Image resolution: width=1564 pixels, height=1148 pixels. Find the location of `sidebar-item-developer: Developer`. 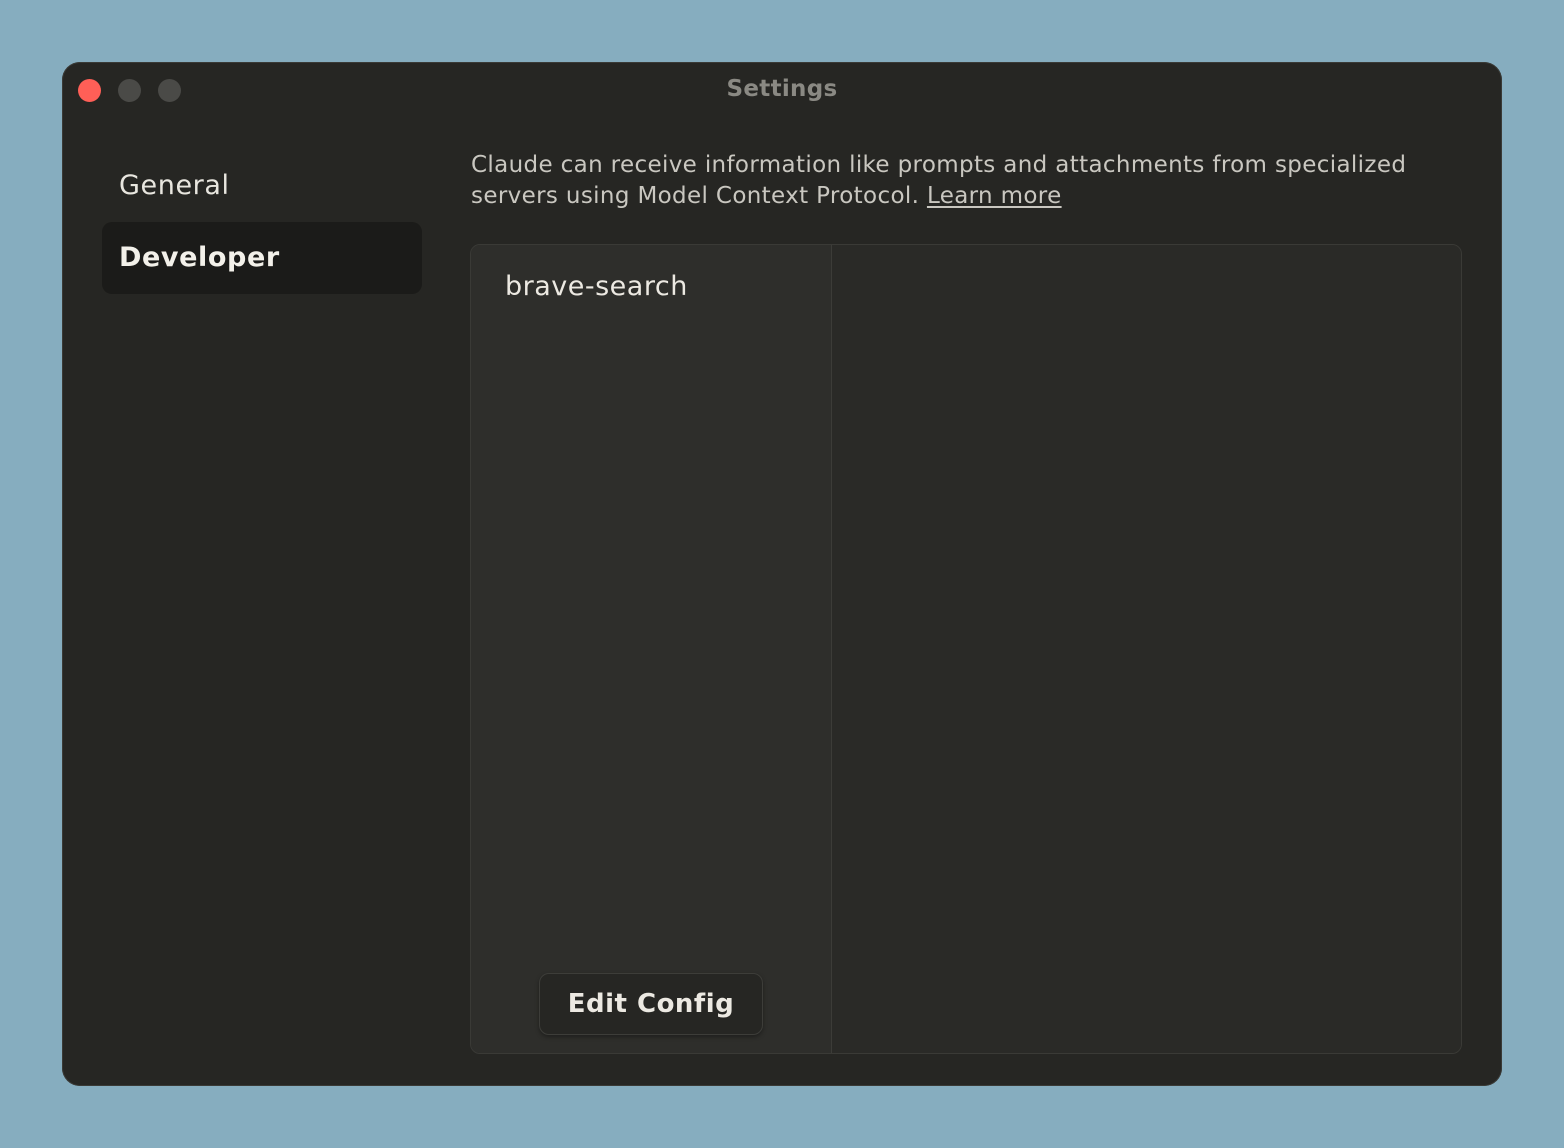

sidebar-item-developer: Developer is located at coordinates (262, 258).